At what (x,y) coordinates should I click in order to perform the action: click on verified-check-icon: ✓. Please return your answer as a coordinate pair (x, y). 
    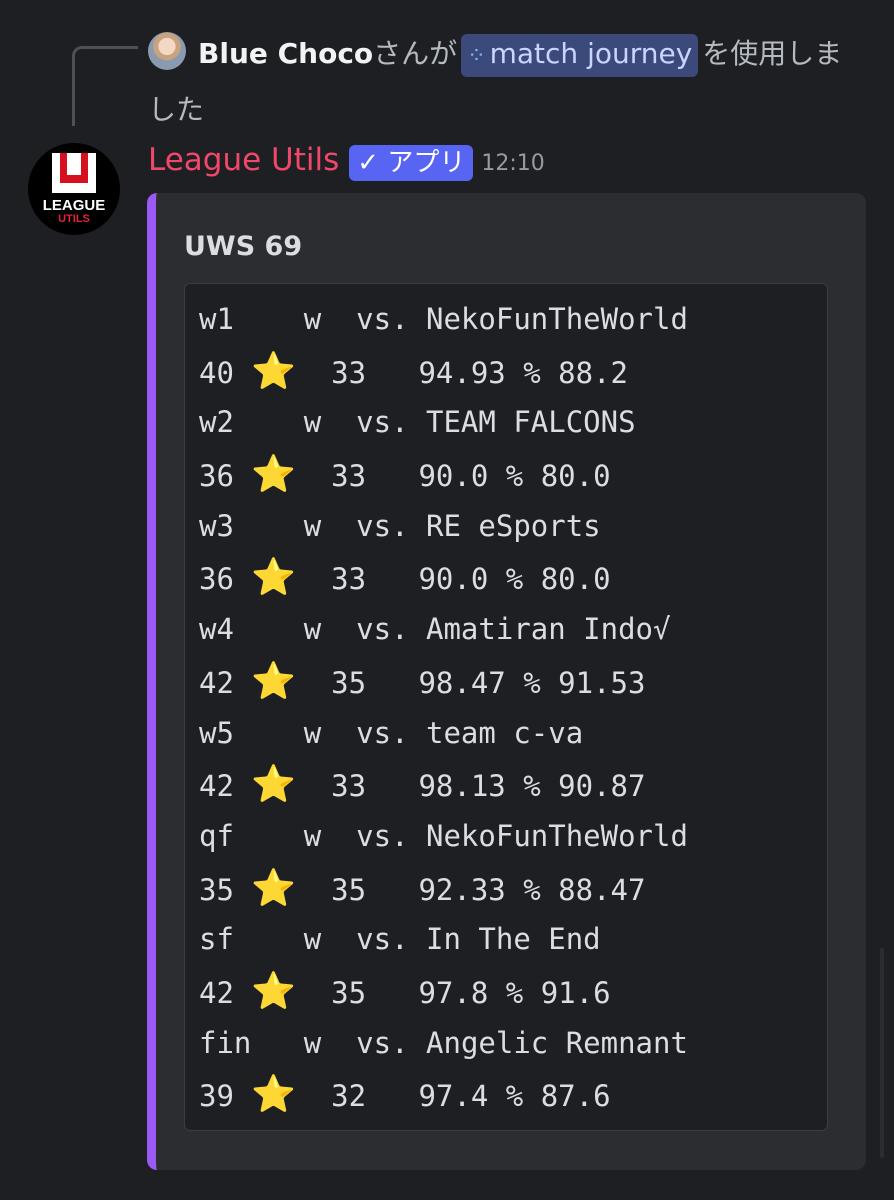
    Looking at the image, I should click on (368, 162).